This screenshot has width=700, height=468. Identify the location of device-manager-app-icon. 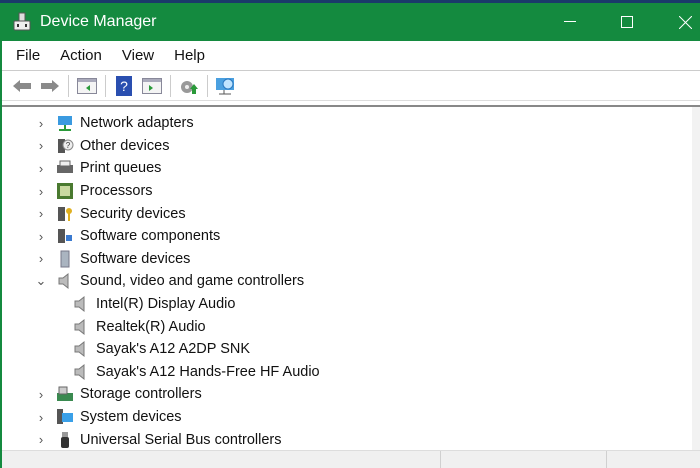
(22, 22).